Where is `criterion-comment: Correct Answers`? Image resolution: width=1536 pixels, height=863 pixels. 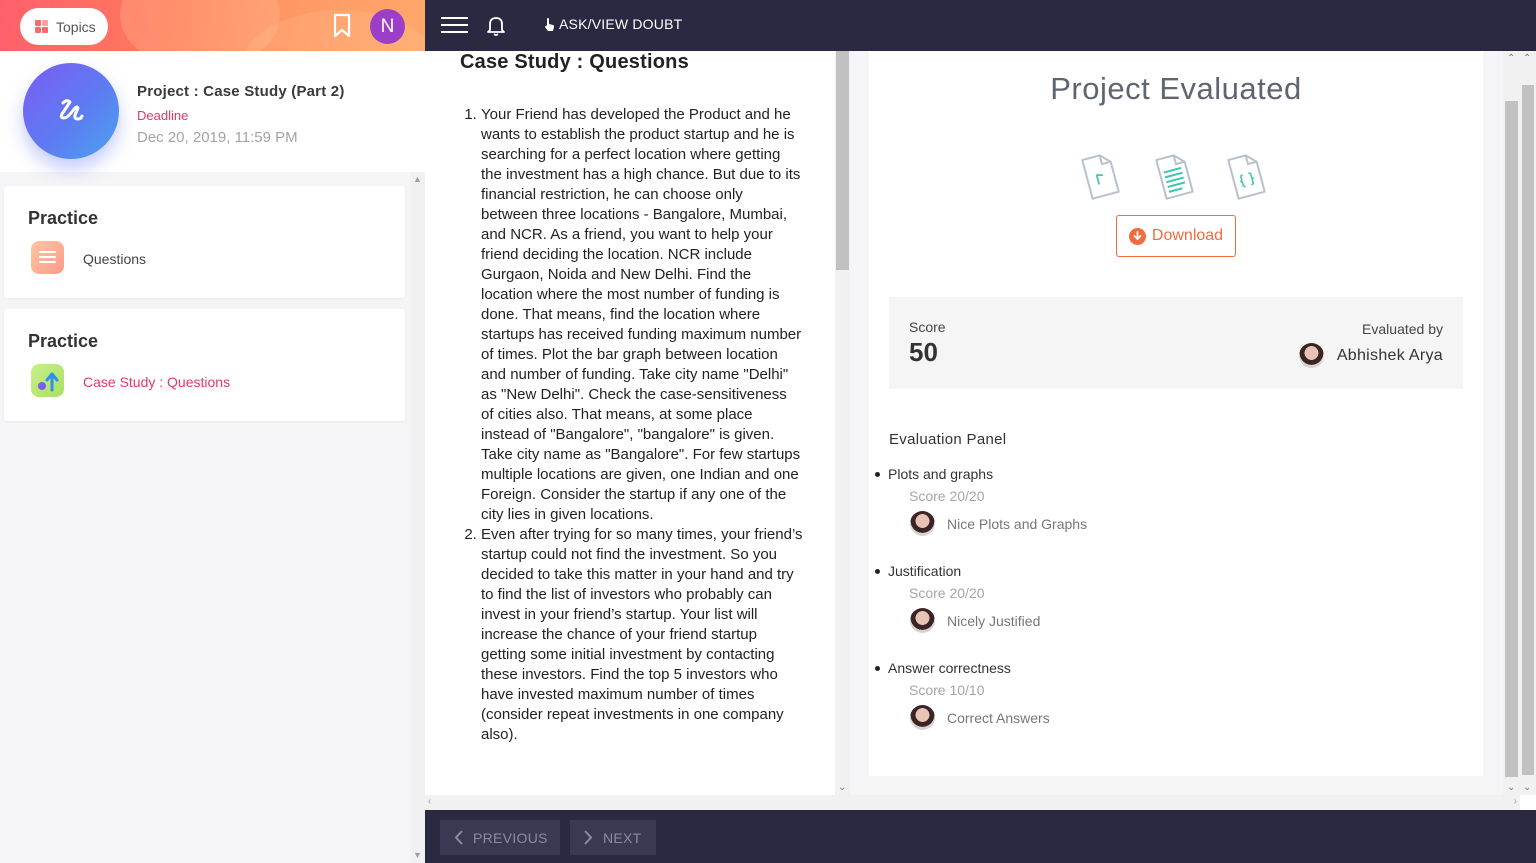 criterion-comment: Correct Answers is located at coordinates (1172, 717).